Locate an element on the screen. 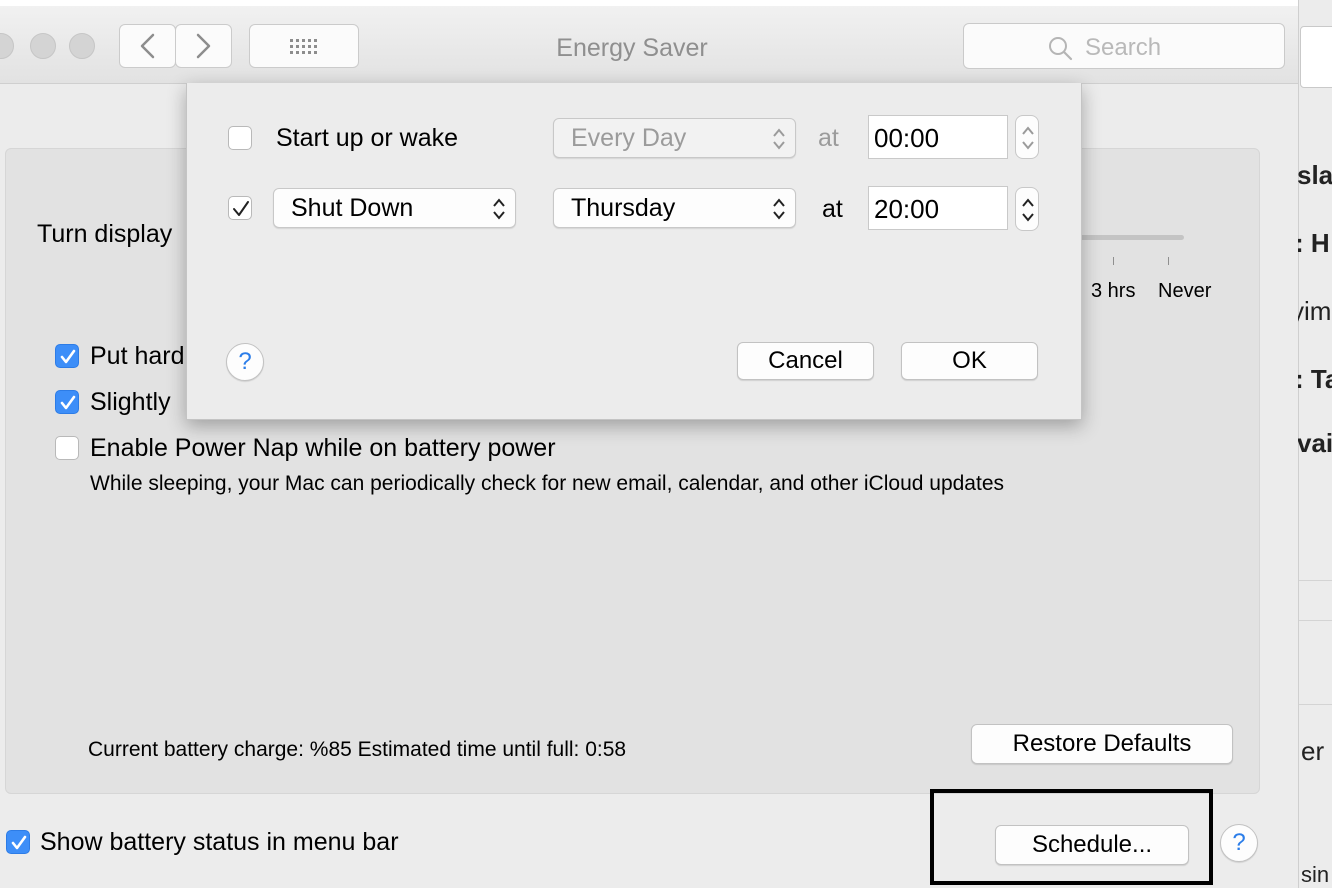 This screenshot has width=1332, height=888. startup-wake-label: Start up or wake is located at coordinates (367, 138).